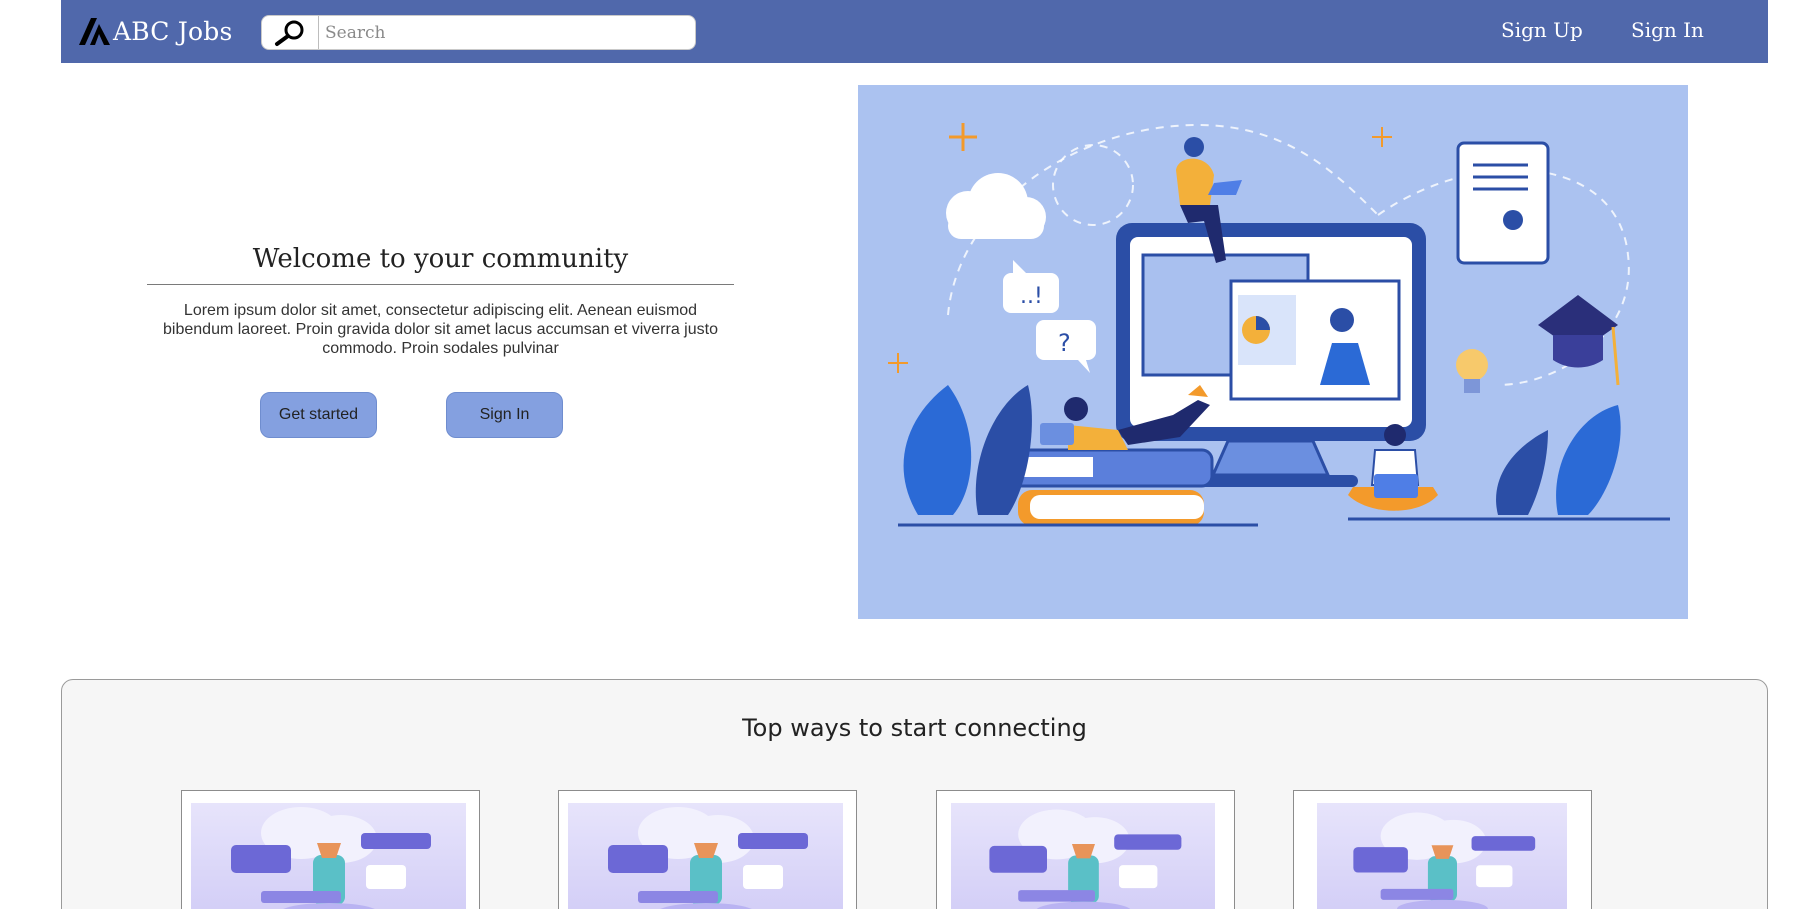 The image size is (1818, 909). Describe the element at coordinates (1031, 296) in the screenshot. I see `exclaim-bubble-text: ..!` at that location.